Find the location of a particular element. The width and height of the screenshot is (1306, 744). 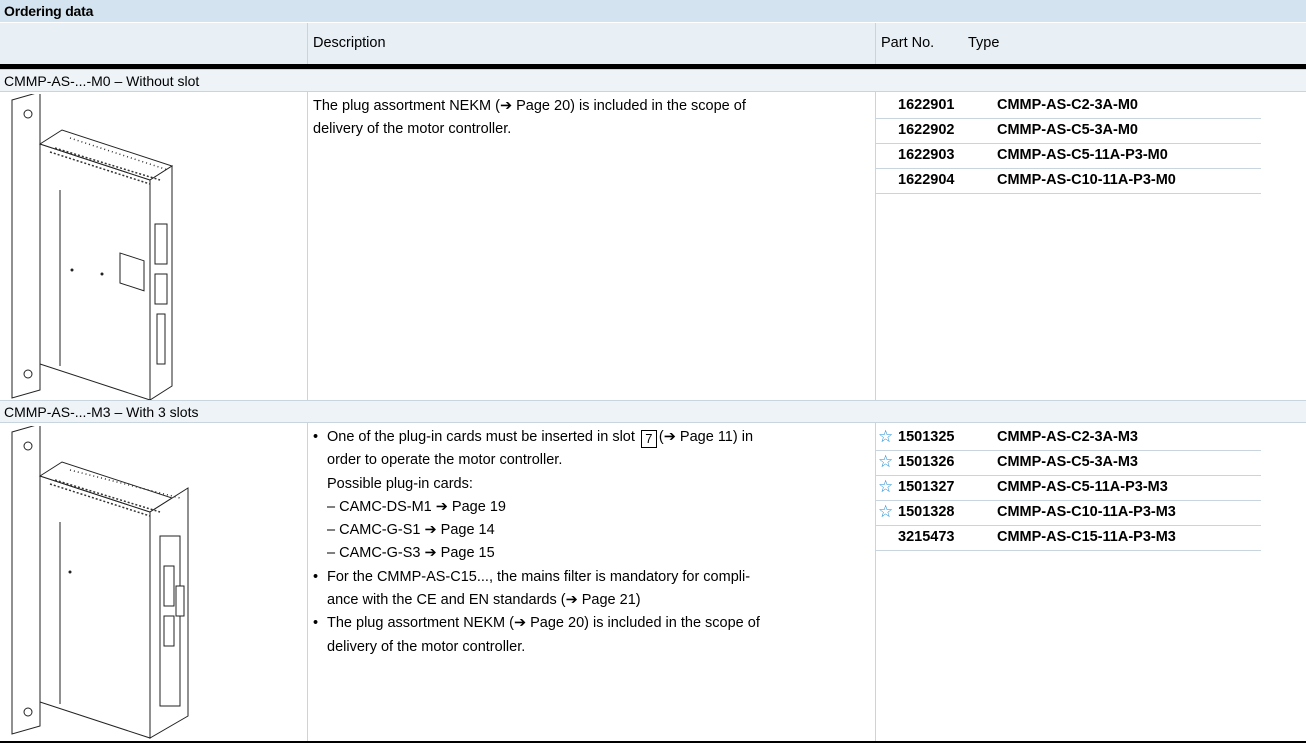

part-type: CMMP-AS-C5-3A-M3 is located at coordinates (1067, 462).